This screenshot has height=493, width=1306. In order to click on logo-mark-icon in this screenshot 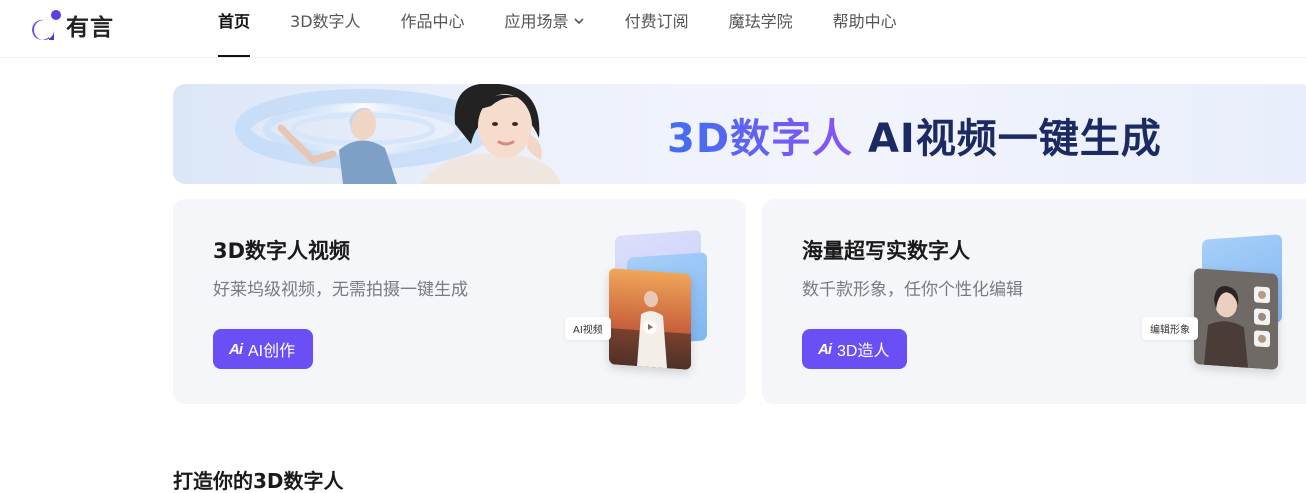, I will do `click(46, 25)`.